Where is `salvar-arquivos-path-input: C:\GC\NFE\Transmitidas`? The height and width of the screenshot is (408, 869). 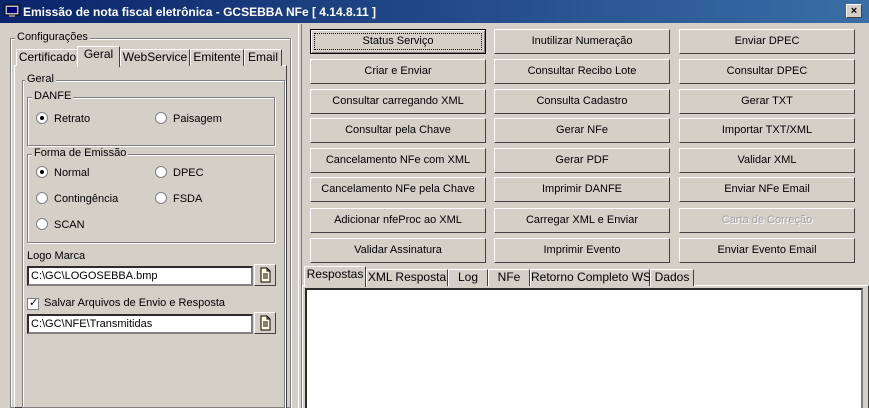
salvar-arquivos-path-input: C:\GC\NFE\Transmitidas is located at coordinates (140, 324).